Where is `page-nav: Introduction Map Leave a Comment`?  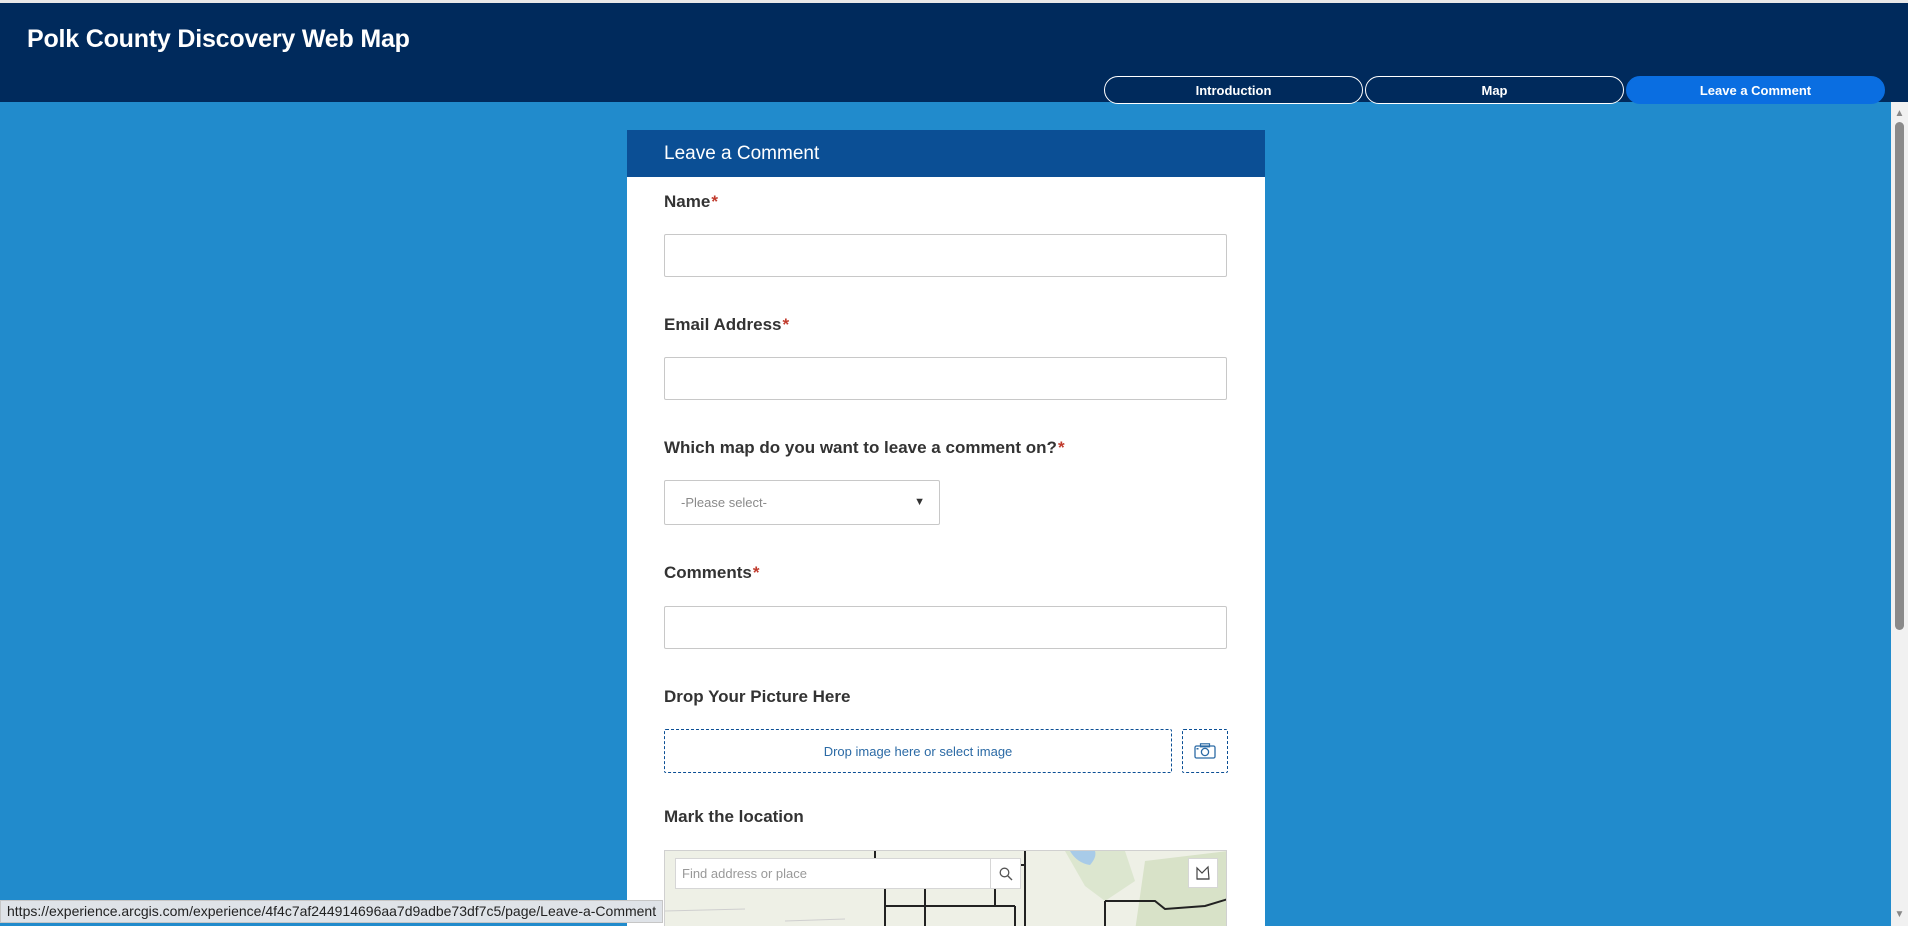 page-nav: Introduction Map Leave a Comment is located at coordinates (1494, 90).